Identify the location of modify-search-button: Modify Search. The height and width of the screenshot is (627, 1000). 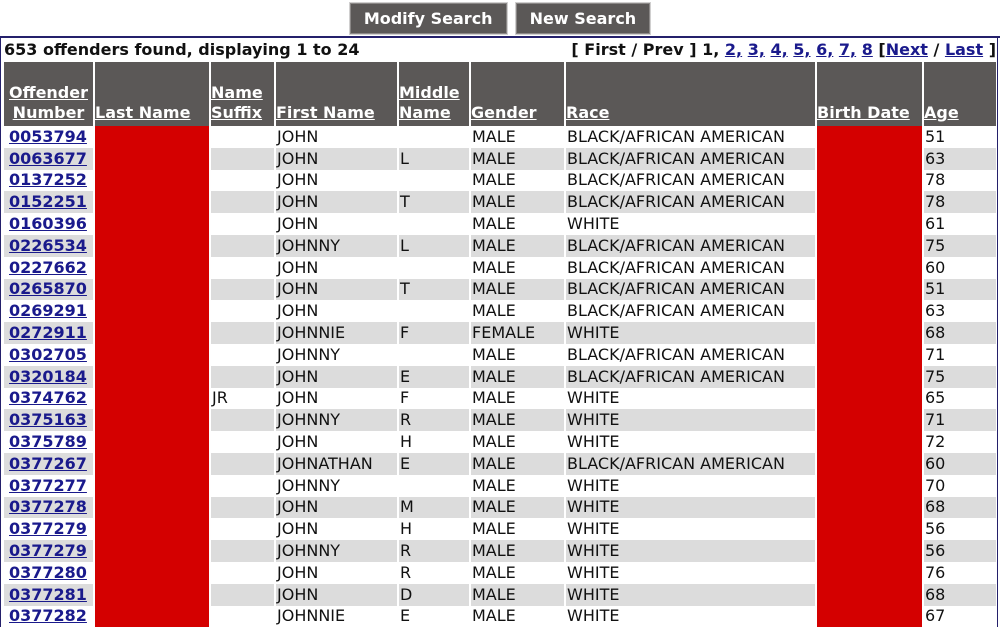
(428, 18).